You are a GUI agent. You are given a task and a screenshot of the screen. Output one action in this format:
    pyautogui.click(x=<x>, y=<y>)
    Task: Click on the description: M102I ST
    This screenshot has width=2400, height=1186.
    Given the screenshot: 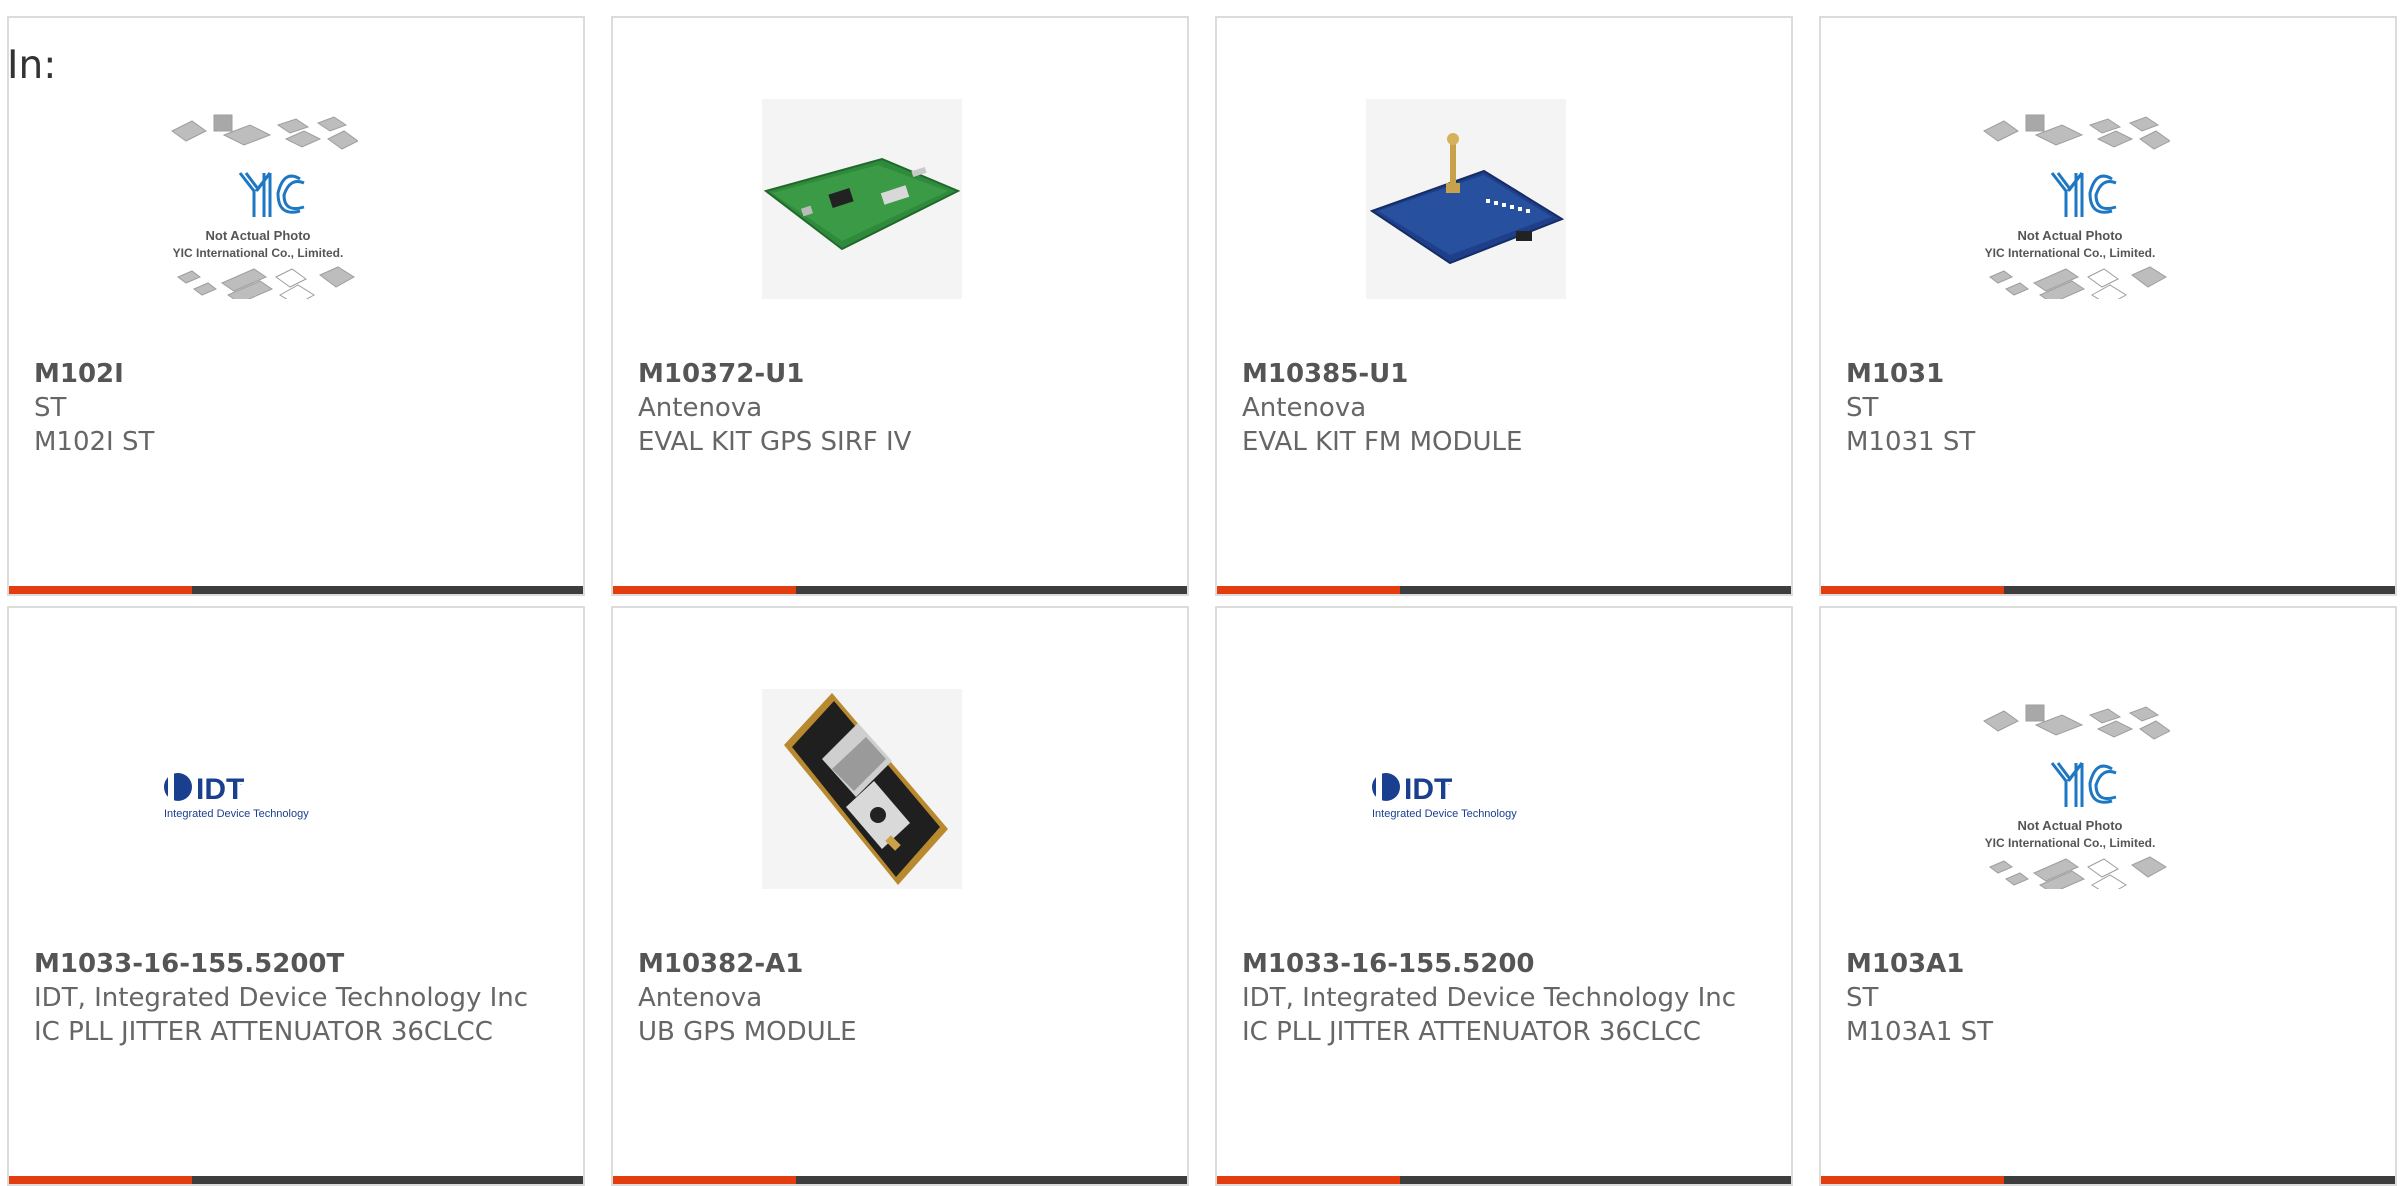 What is the action you would take?
    pyautogui.click(x=94, y=442)
    